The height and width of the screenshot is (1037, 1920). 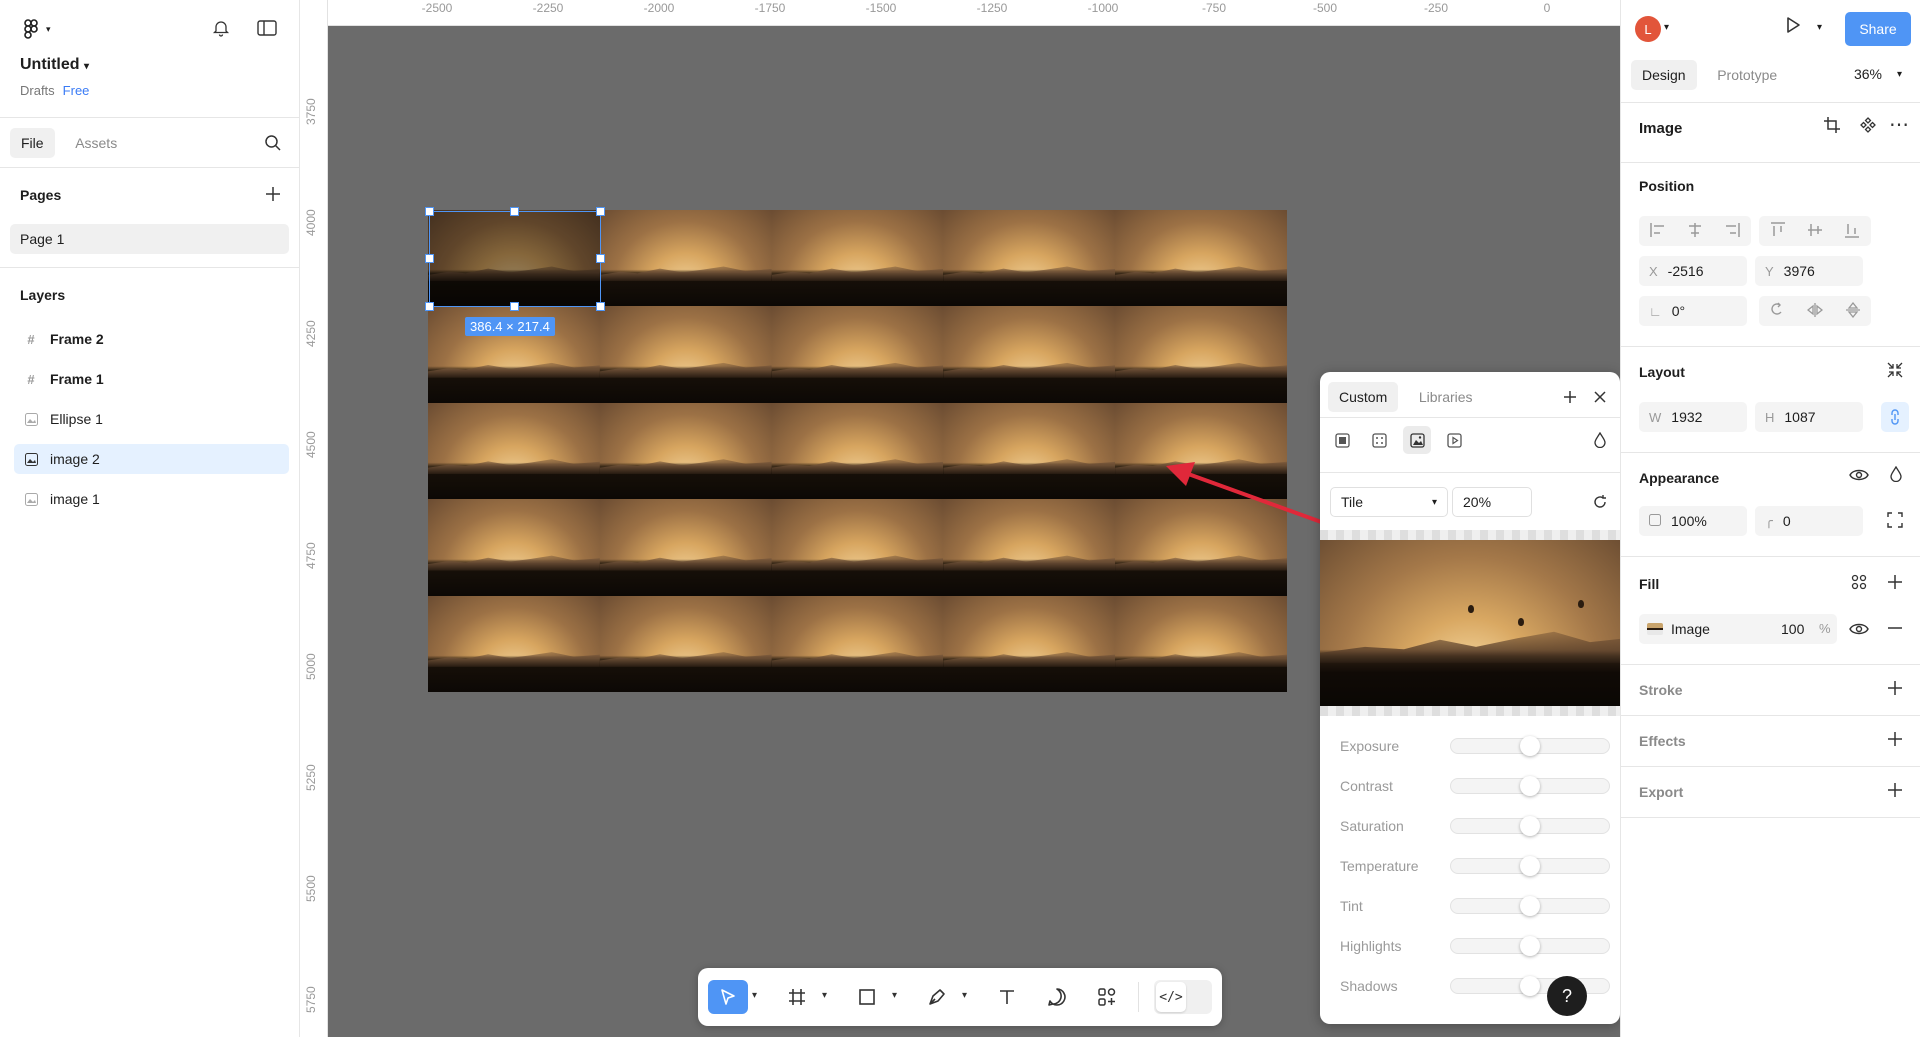 What do you see at coordinates (151, 379) in the screenshot?
I see `layer-frame-1: # Frame 1` at bounding box center [151, 379].